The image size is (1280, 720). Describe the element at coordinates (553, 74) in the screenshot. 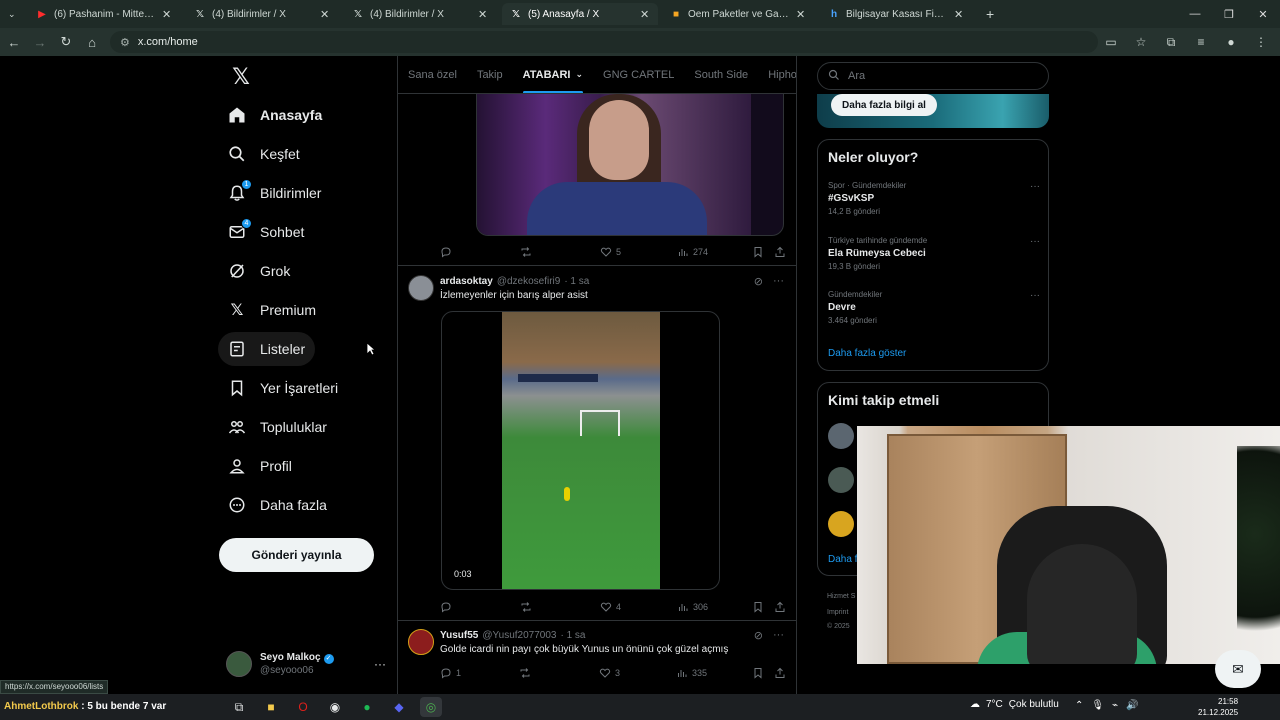

I see `tab-atabari: ATABARI ⌄` at that location.